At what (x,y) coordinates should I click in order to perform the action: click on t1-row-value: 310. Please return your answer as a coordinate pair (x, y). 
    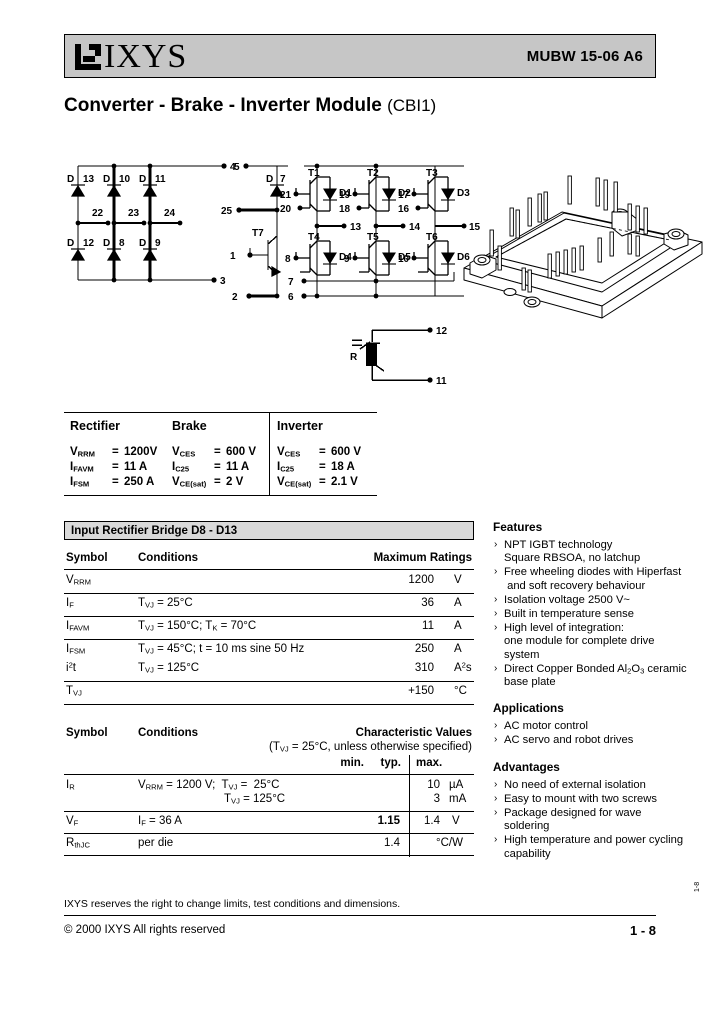
    Looking at the image, I should click on (424, 668).